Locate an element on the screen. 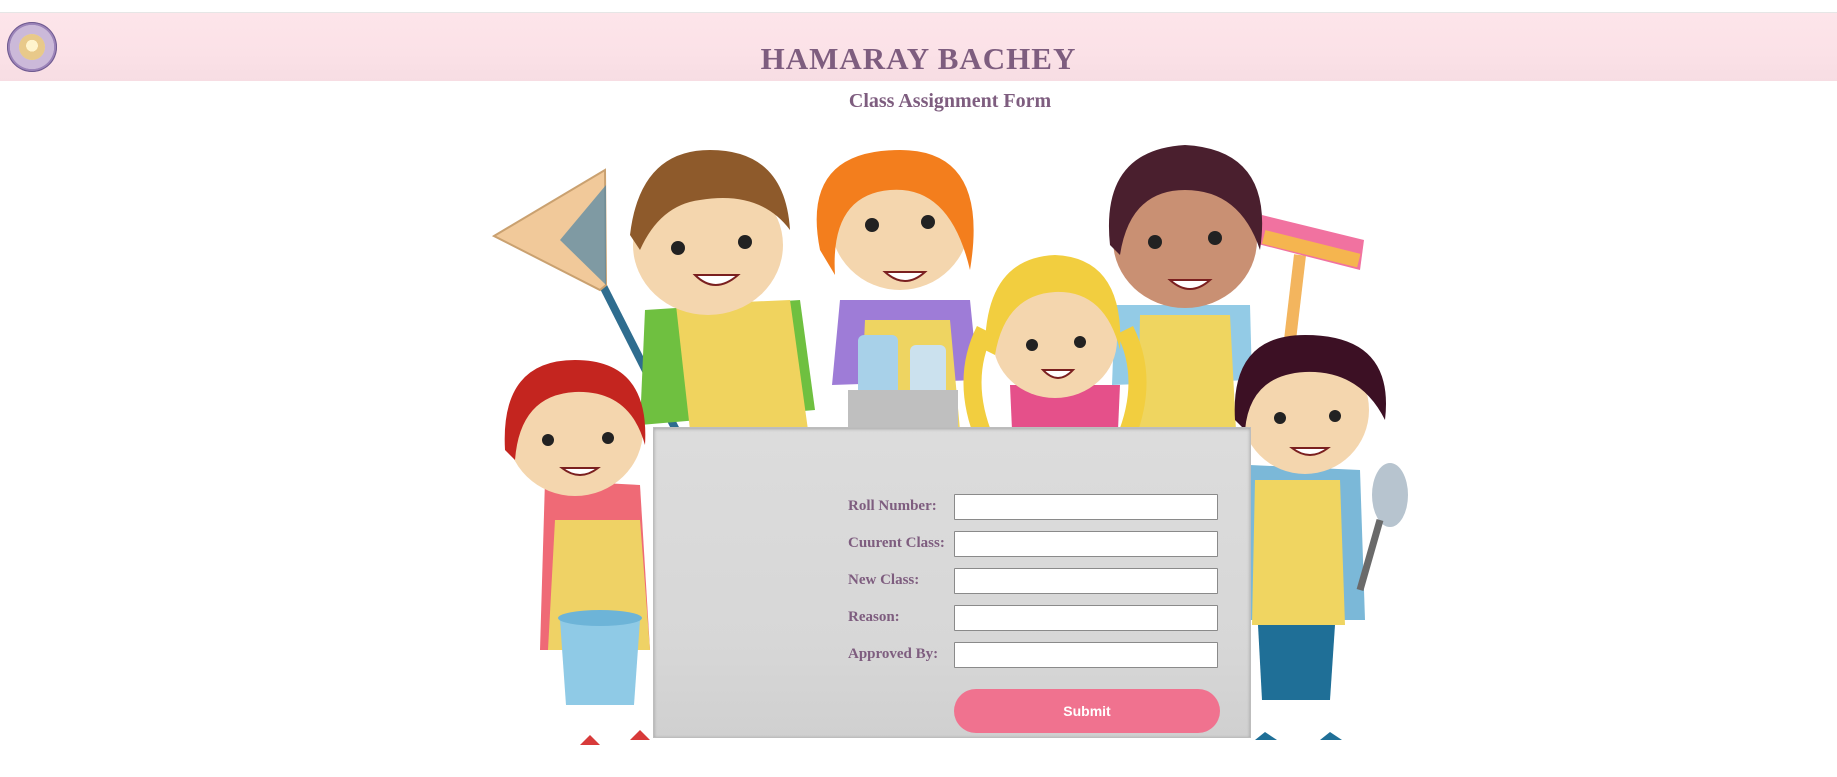 Image resolution: width=1837 pixels, height=777 pixels. reason-input is located at coordinates (1086, 618).